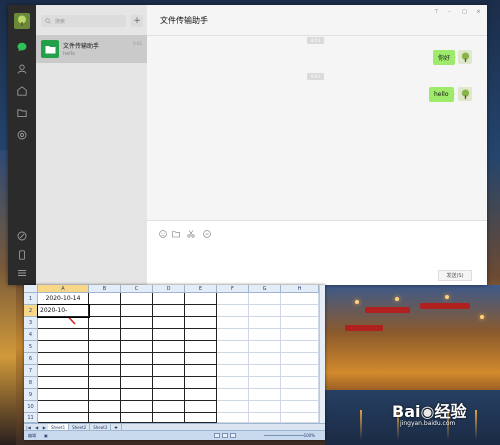 This screenshot has width=500, height=445. I want to click on mini-program-icon, so click(22, 236).